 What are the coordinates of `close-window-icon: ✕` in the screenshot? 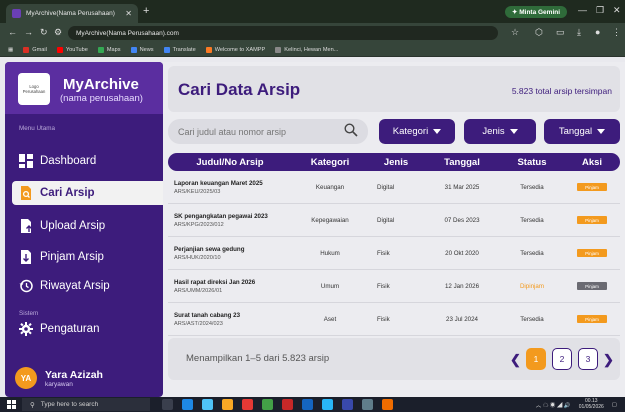 It's located at (617, 10).